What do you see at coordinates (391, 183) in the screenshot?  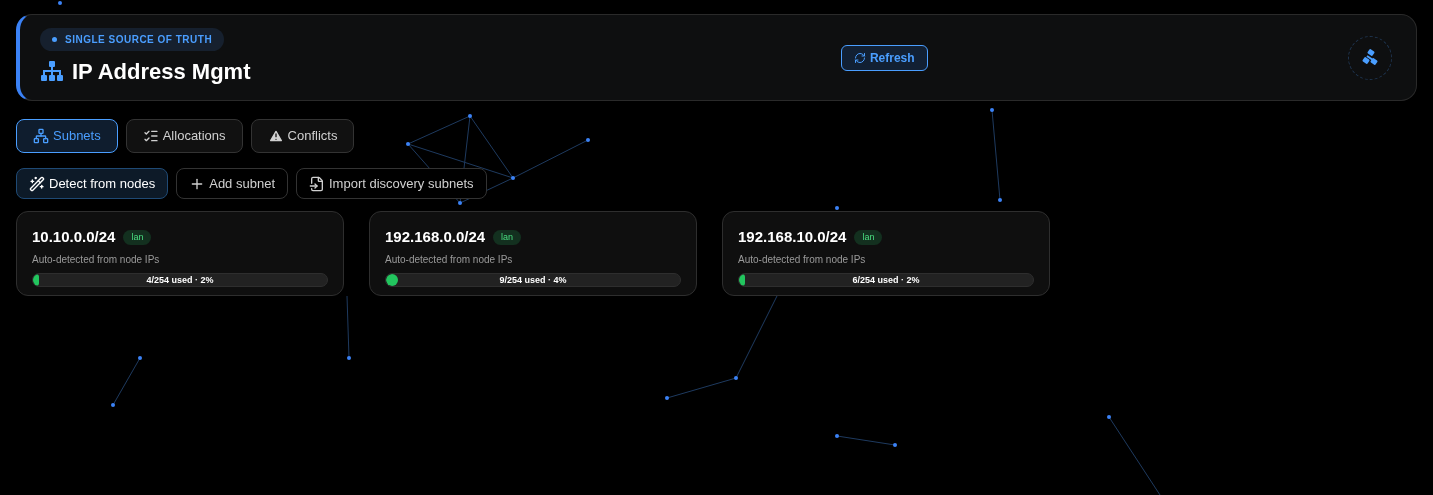 I see `action-button: Import discovery subnets` at bounding box center [391, 183].